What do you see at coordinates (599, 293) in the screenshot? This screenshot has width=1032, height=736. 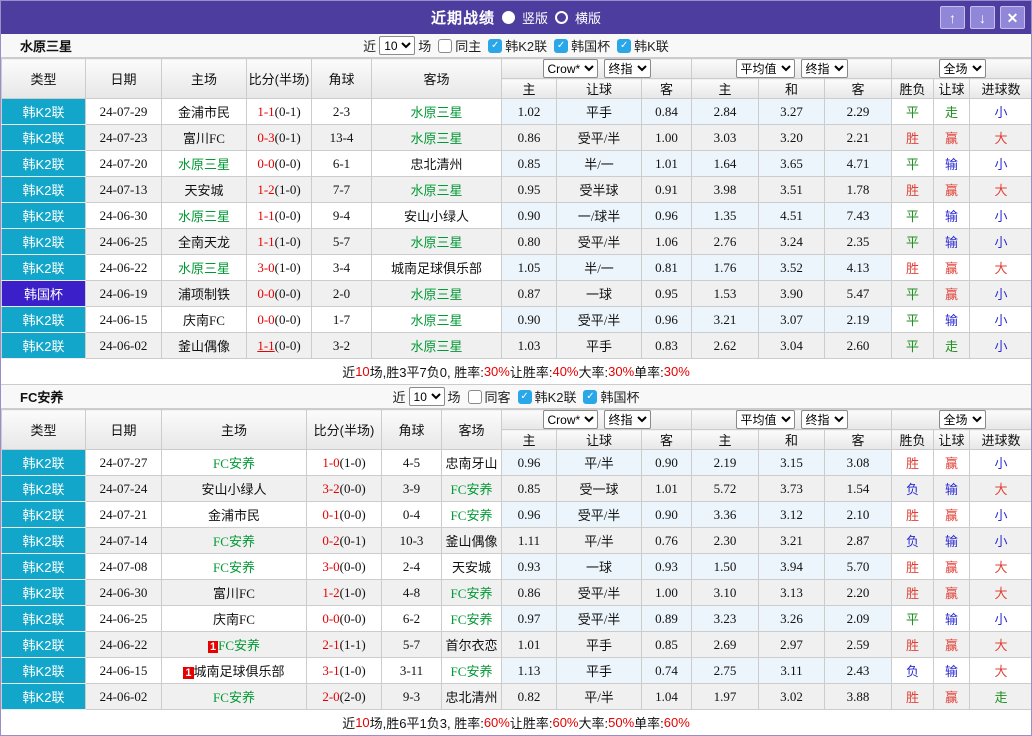 I see `odds-cell: 一球` at bounding box center [599, 293].